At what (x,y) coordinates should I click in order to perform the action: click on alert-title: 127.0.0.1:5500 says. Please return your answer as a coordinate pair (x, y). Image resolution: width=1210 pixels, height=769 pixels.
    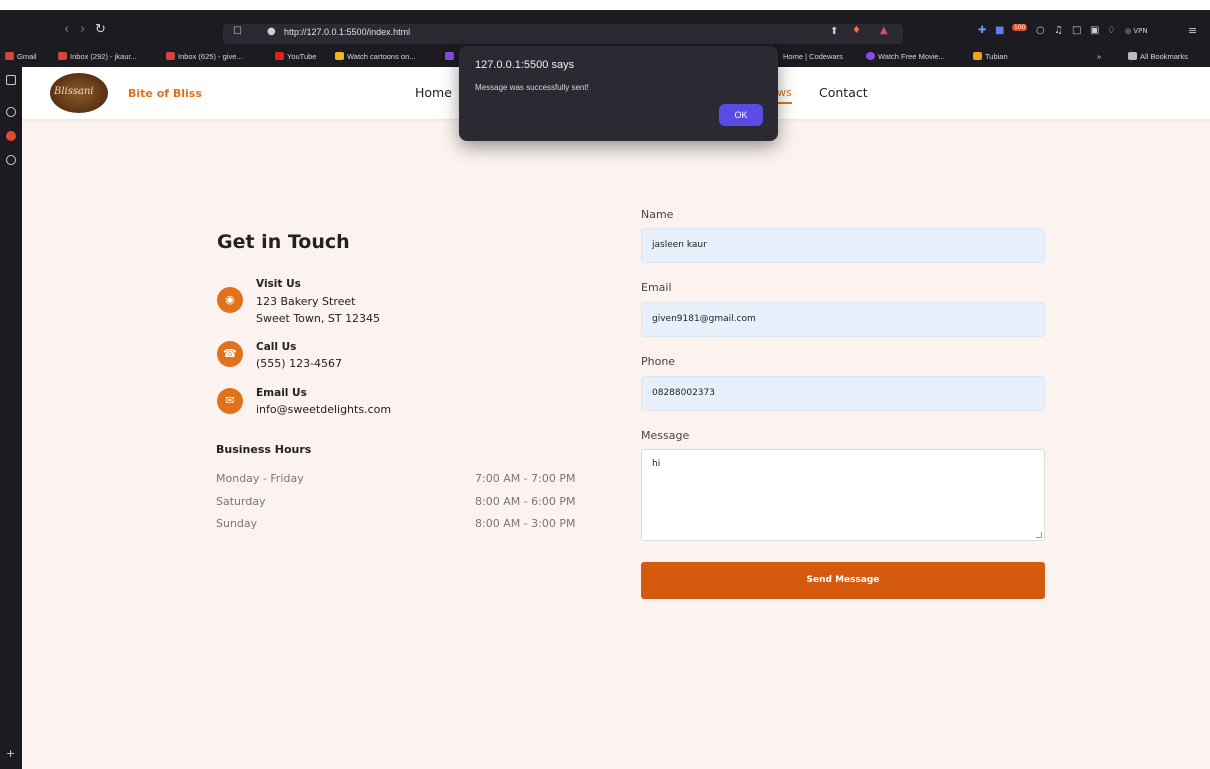
    Looking at the image, I should click on (525, 65).